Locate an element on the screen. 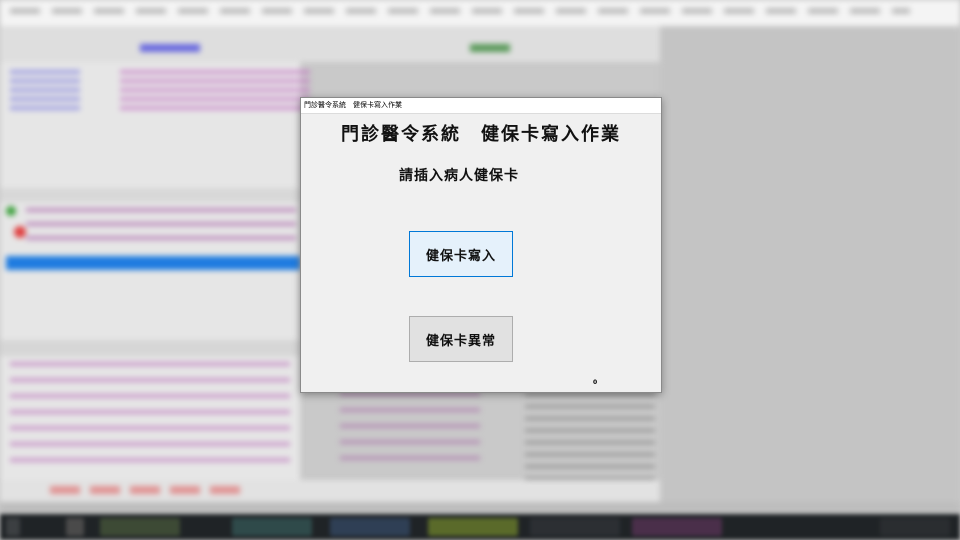 This screenshot has width=960, height=540. bg-toolbar-accent is located at coordinates (170, 48).